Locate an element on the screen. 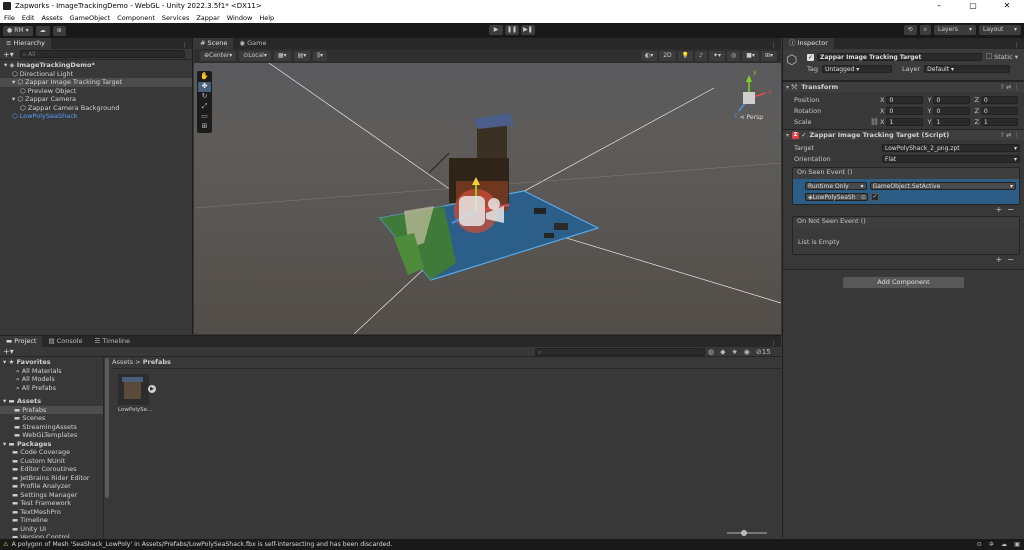 The image size is (1024, 550). pivot-mode-dropdown: ⊕ Center ▾ is located at coordinates (218, 56).